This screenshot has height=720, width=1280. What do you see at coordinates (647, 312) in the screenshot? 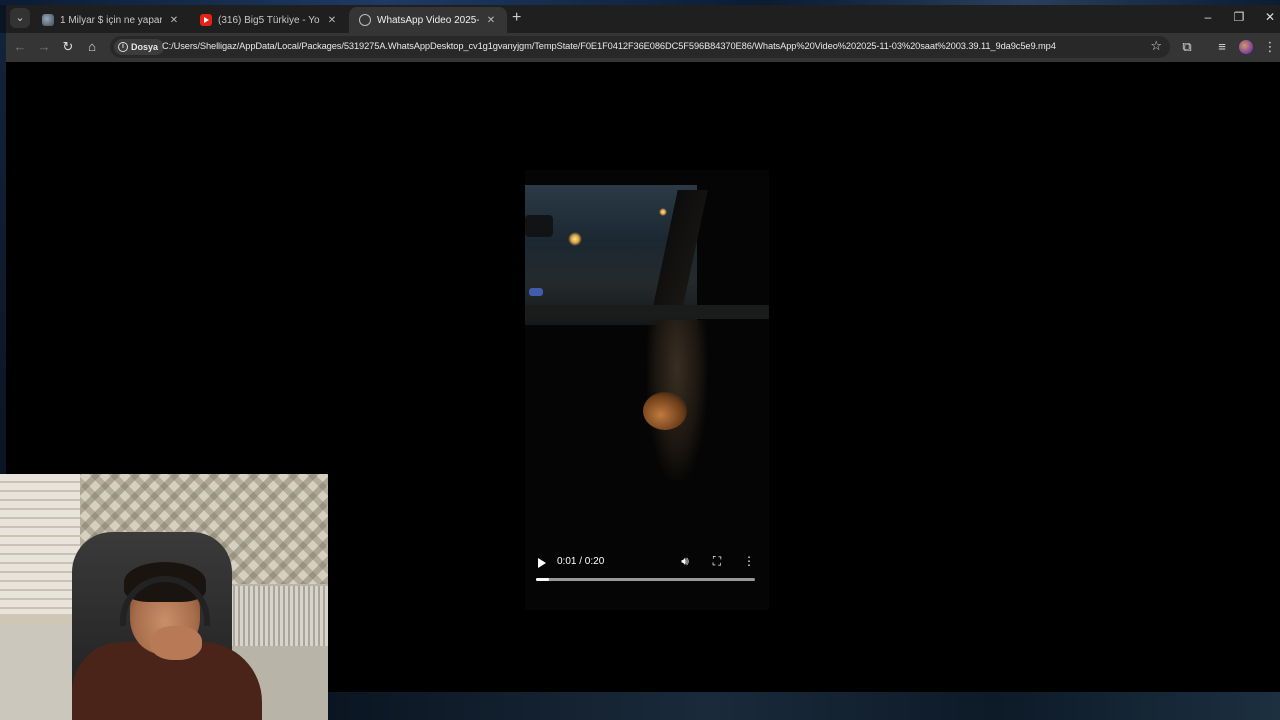
I see `video-dashboard` at bounding box center [647, 312].